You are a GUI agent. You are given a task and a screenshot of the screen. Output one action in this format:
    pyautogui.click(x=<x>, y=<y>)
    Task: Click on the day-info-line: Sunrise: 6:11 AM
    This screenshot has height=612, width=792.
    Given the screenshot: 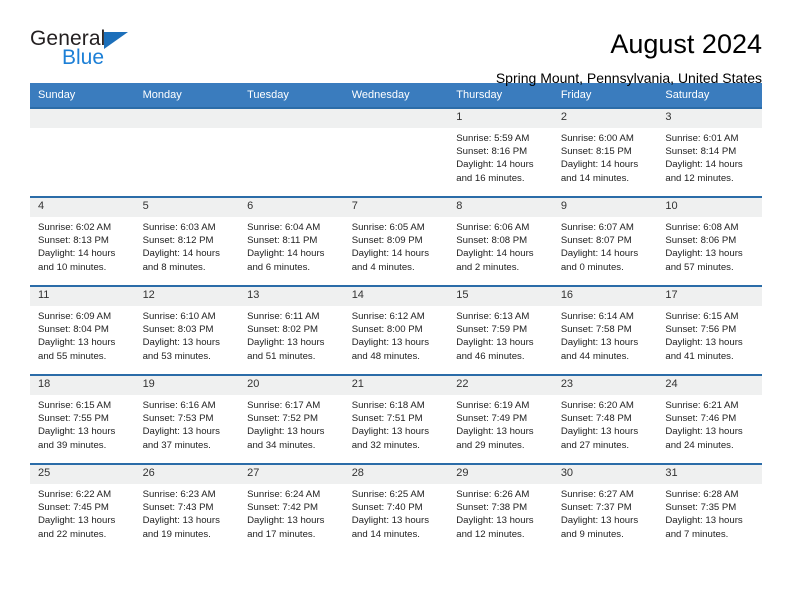 What is the action you would take?
    pyautogui.click(x=283, y=316)
    